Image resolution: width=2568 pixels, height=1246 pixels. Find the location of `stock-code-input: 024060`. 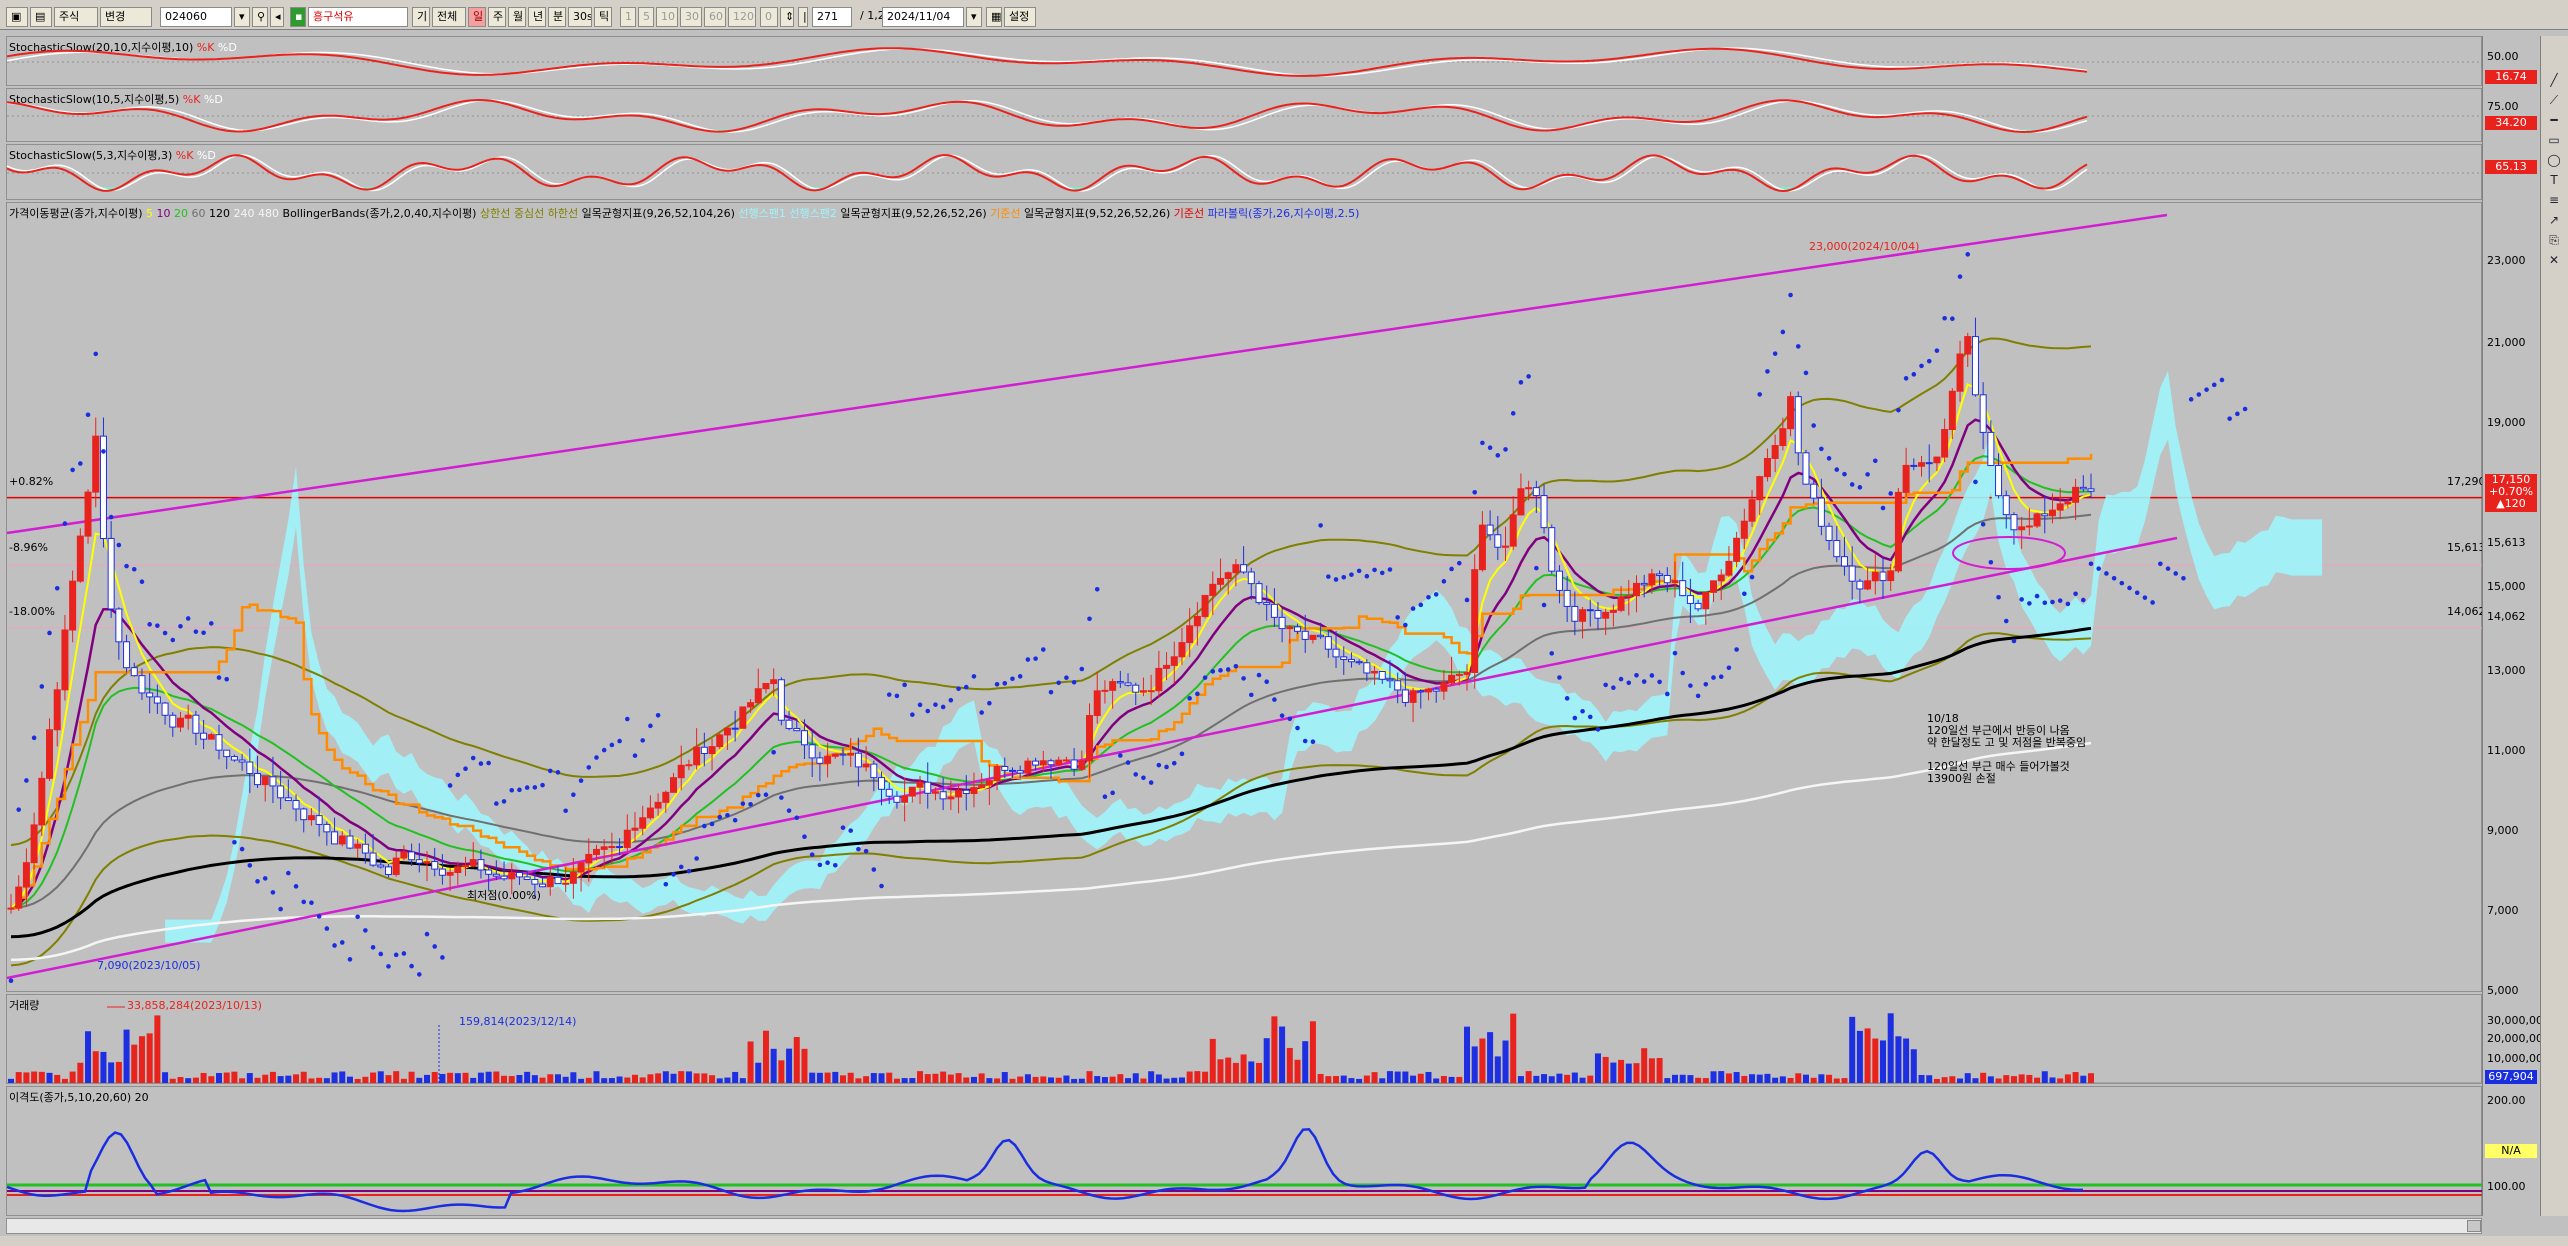

stock-code-input: 024060 is located at coordinates (196, 17).